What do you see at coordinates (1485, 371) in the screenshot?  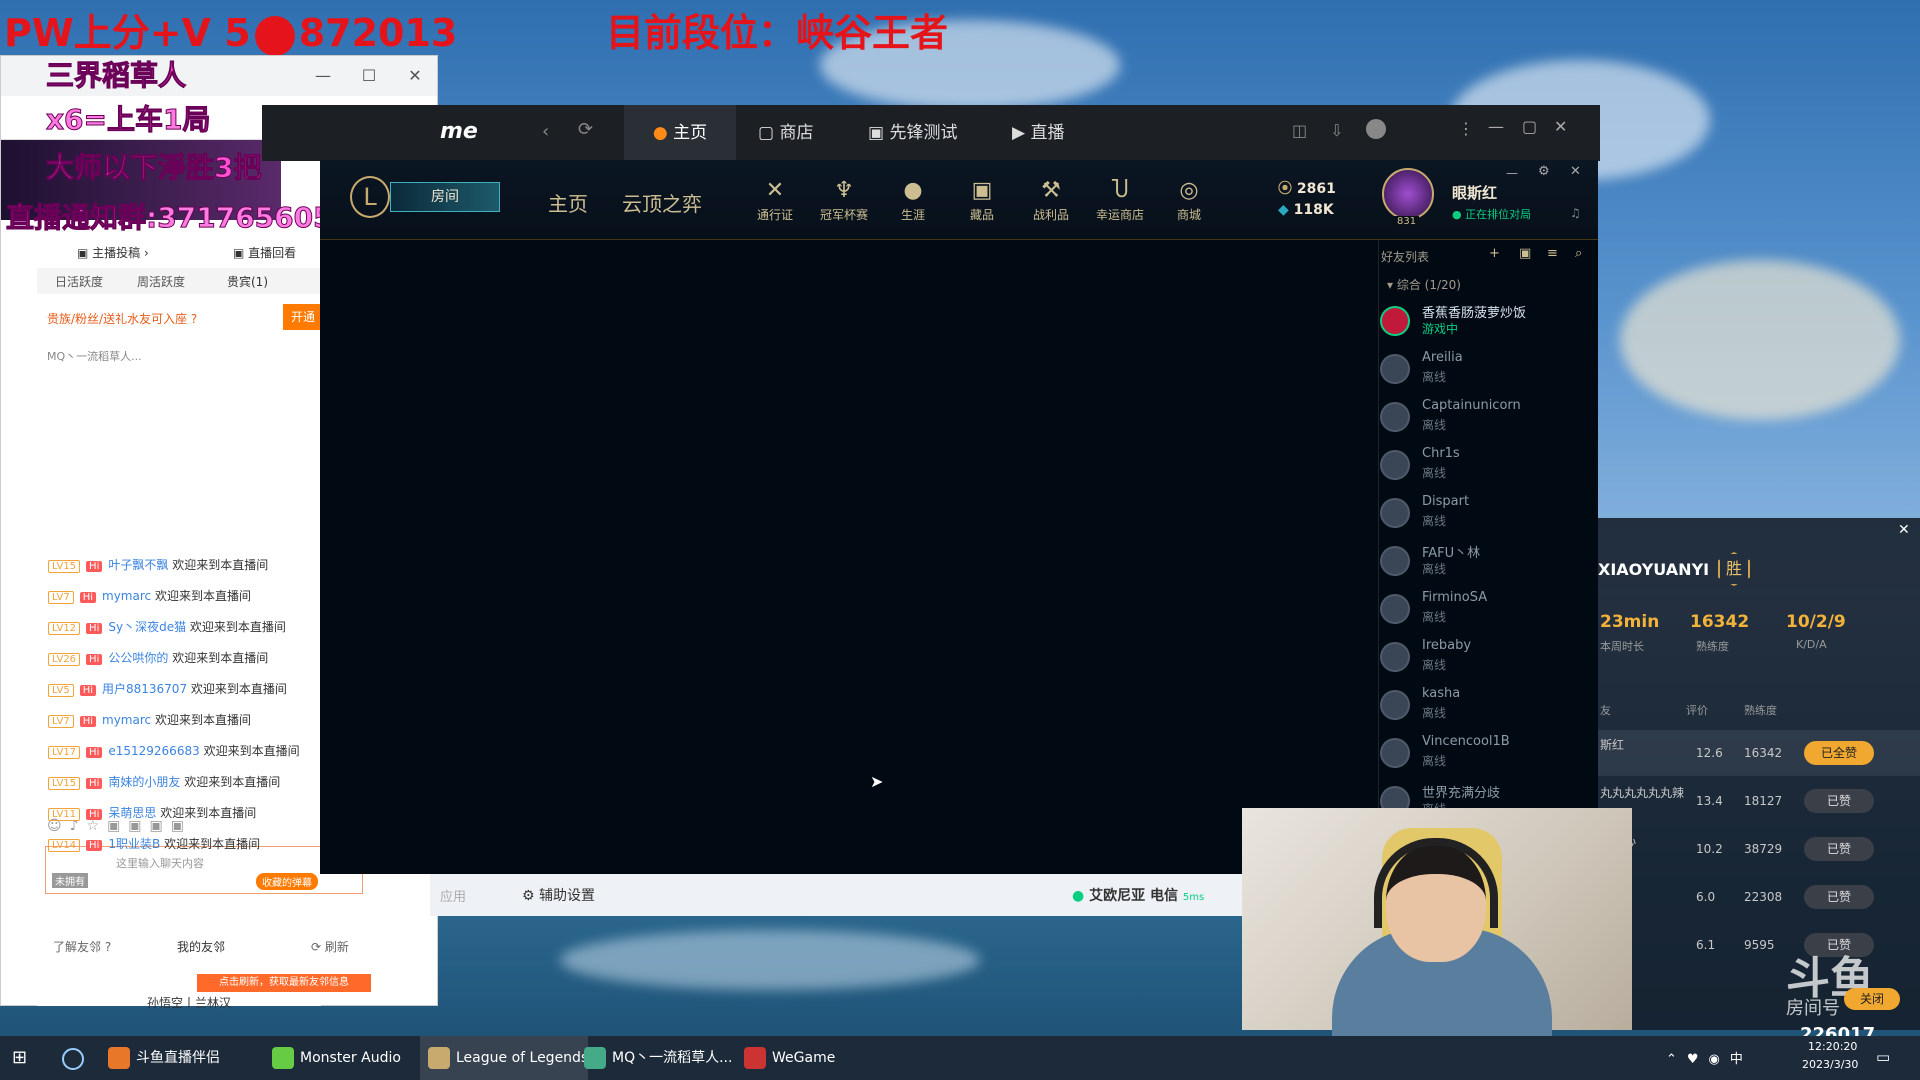 I see `friend-item: Areilia 离线` at bounding box center [1485, 371].